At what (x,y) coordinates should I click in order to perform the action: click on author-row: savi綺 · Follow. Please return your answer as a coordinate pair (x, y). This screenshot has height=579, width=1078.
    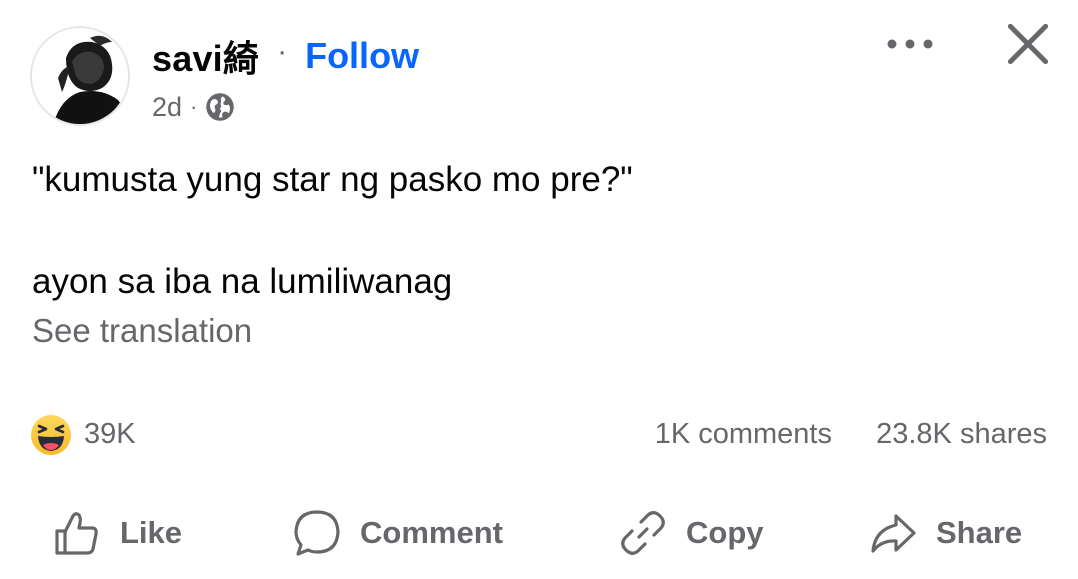
    Looking at the image, I should click on (285, 56).